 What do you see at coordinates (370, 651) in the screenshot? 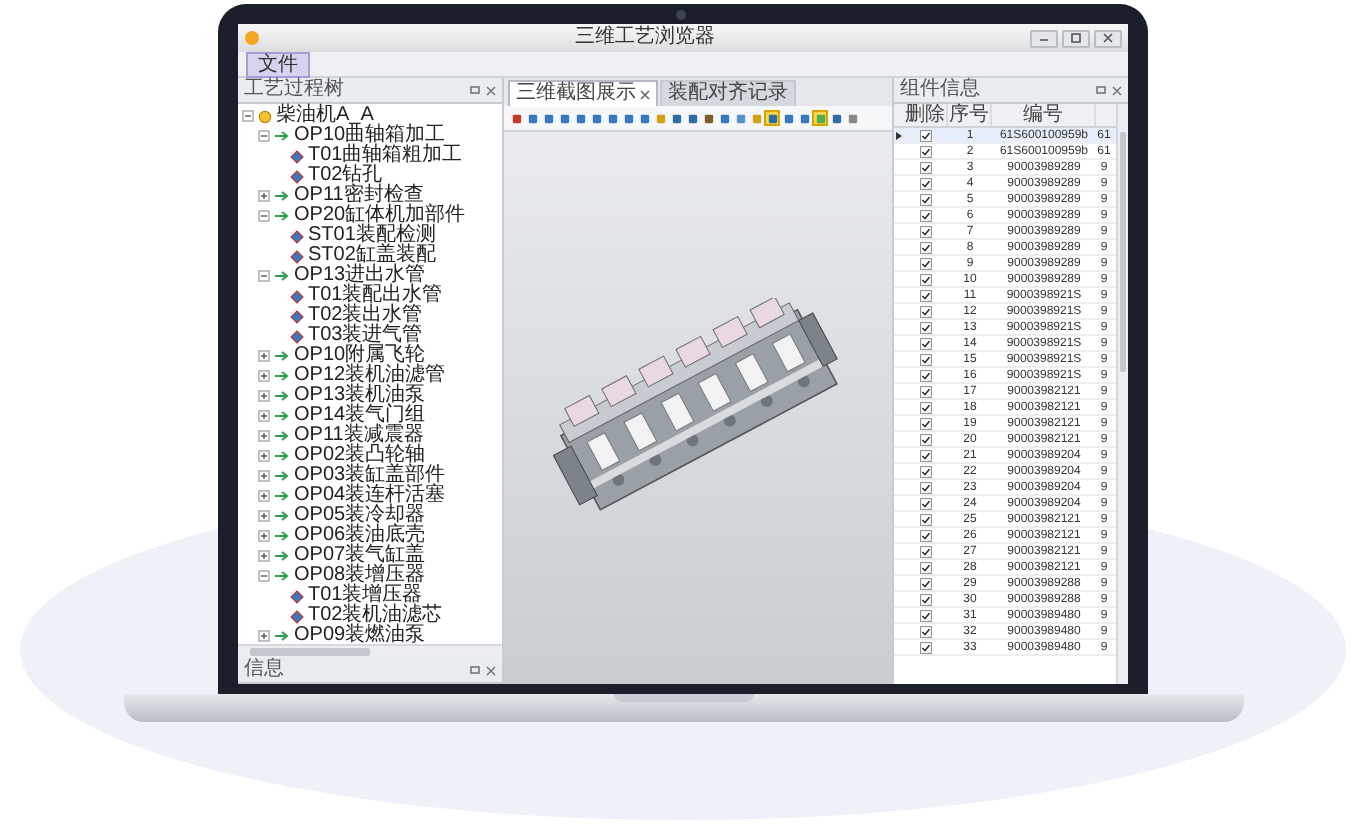
I see `horizontal-scrollbar` at bounding box center [370, 651].